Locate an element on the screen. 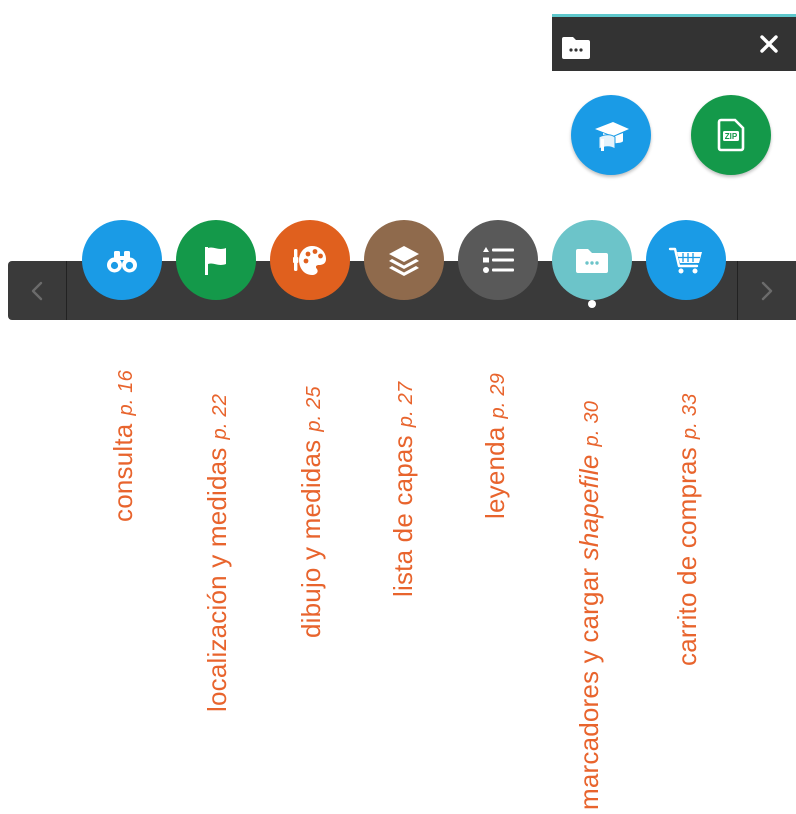  next-button is located at coordinates (766, 290).